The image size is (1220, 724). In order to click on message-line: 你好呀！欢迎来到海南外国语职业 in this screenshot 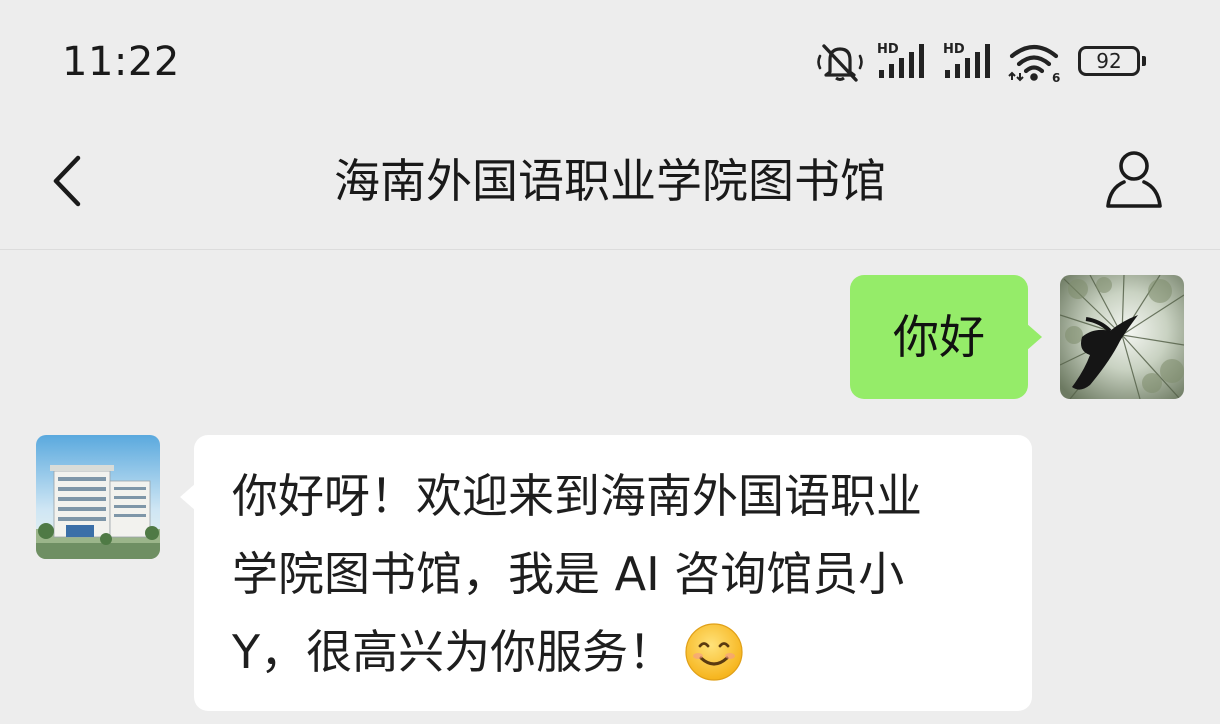, I will do `click(577, 496)`.